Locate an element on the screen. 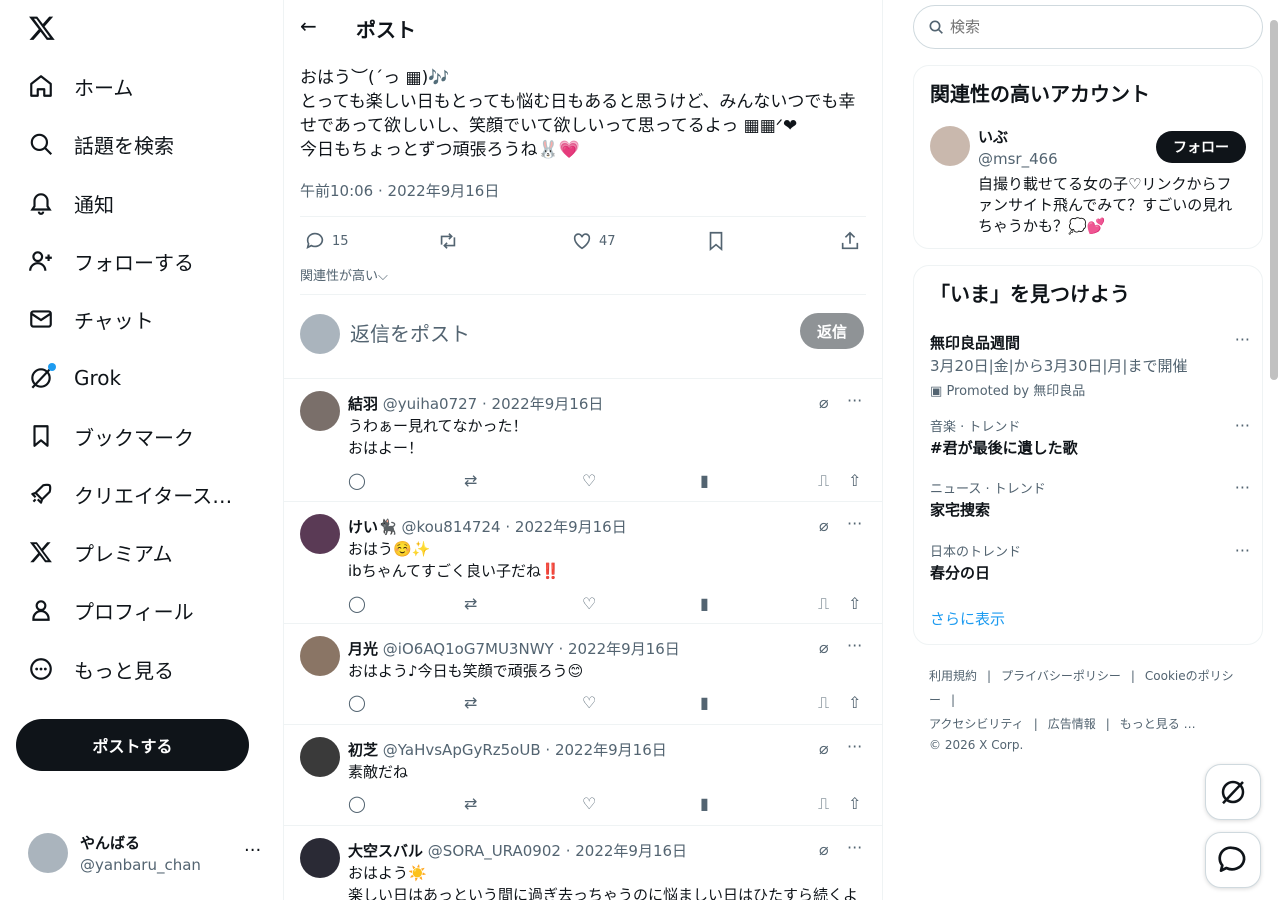 This screenshot has height=900, width=1280. nav-notifications: 通知 is located at coordinates (137, 203).